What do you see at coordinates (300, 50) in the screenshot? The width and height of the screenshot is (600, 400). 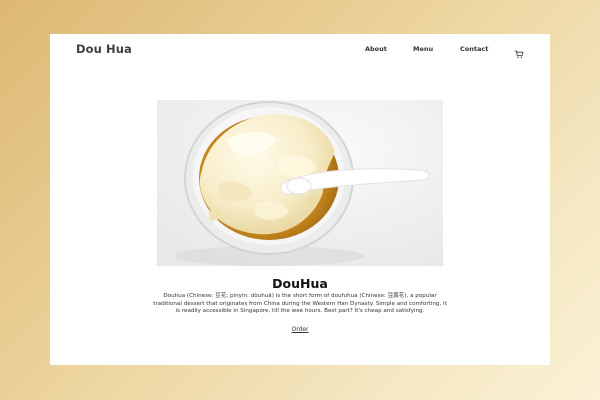 I see `top-navigation: Dou Hua About Menu Contact` at bounding box center [300, 50].